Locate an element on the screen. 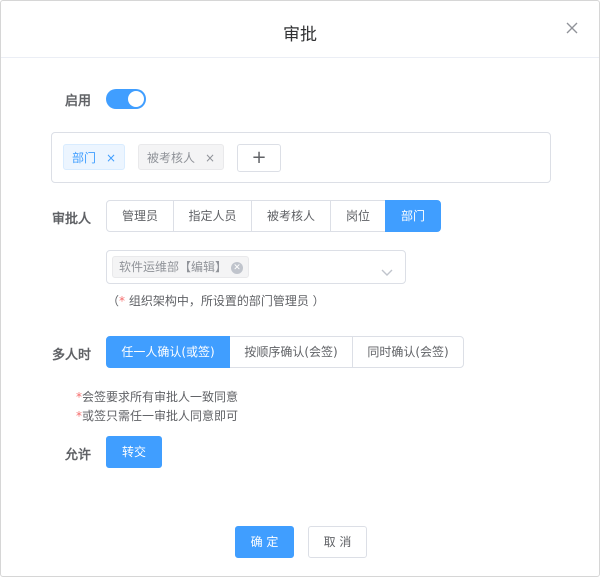 This screenshot has height=577, width=600. switch-knob is located at coordinates (136, 99).